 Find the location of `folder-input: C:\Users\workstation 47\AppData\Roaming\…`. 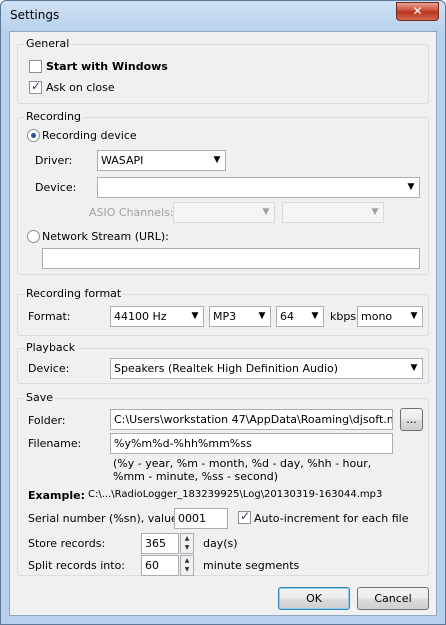

folder-input: C:\Users\workstation 47\AppData\Roaming\… is located at coordinates (251, 419).